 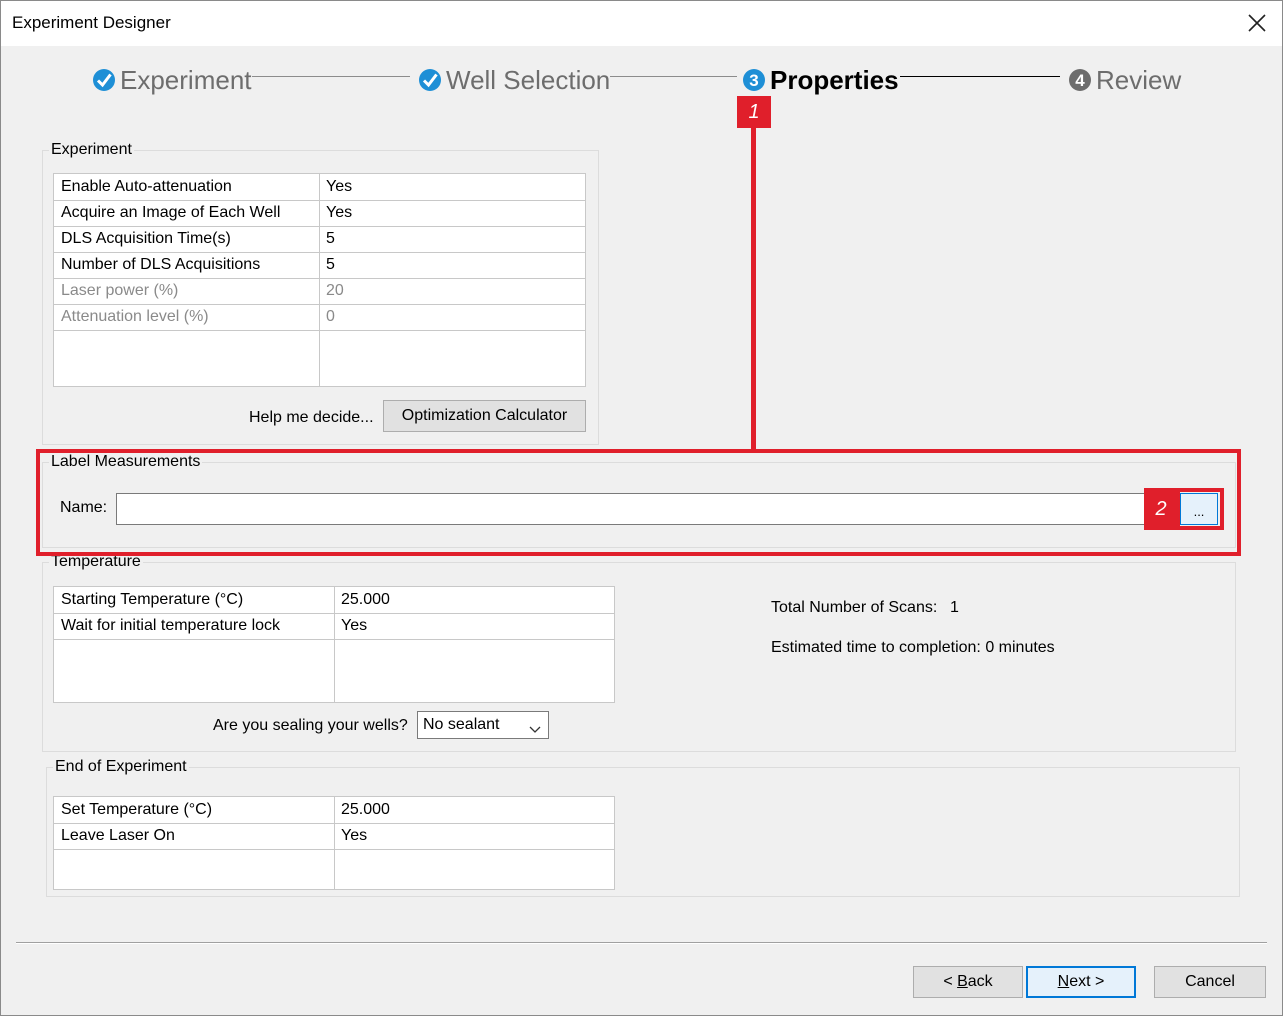 What do you see at coordinates (484, 416) in the screenshot?
I see `optimization-calculator-button: Optimization Calculator` at bounding box center [484, 416].